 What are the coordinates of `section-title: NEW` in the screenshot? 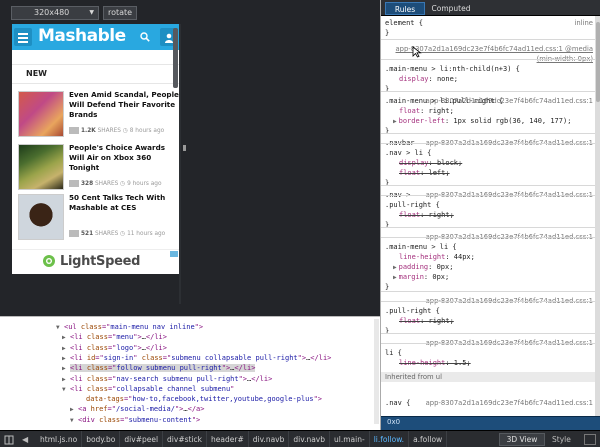 It's located at (36, 73).